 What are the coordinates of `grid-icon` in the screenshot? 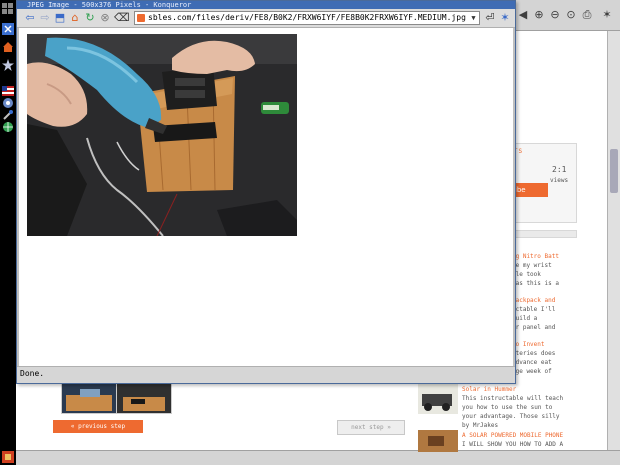 It's located at (7, 8).